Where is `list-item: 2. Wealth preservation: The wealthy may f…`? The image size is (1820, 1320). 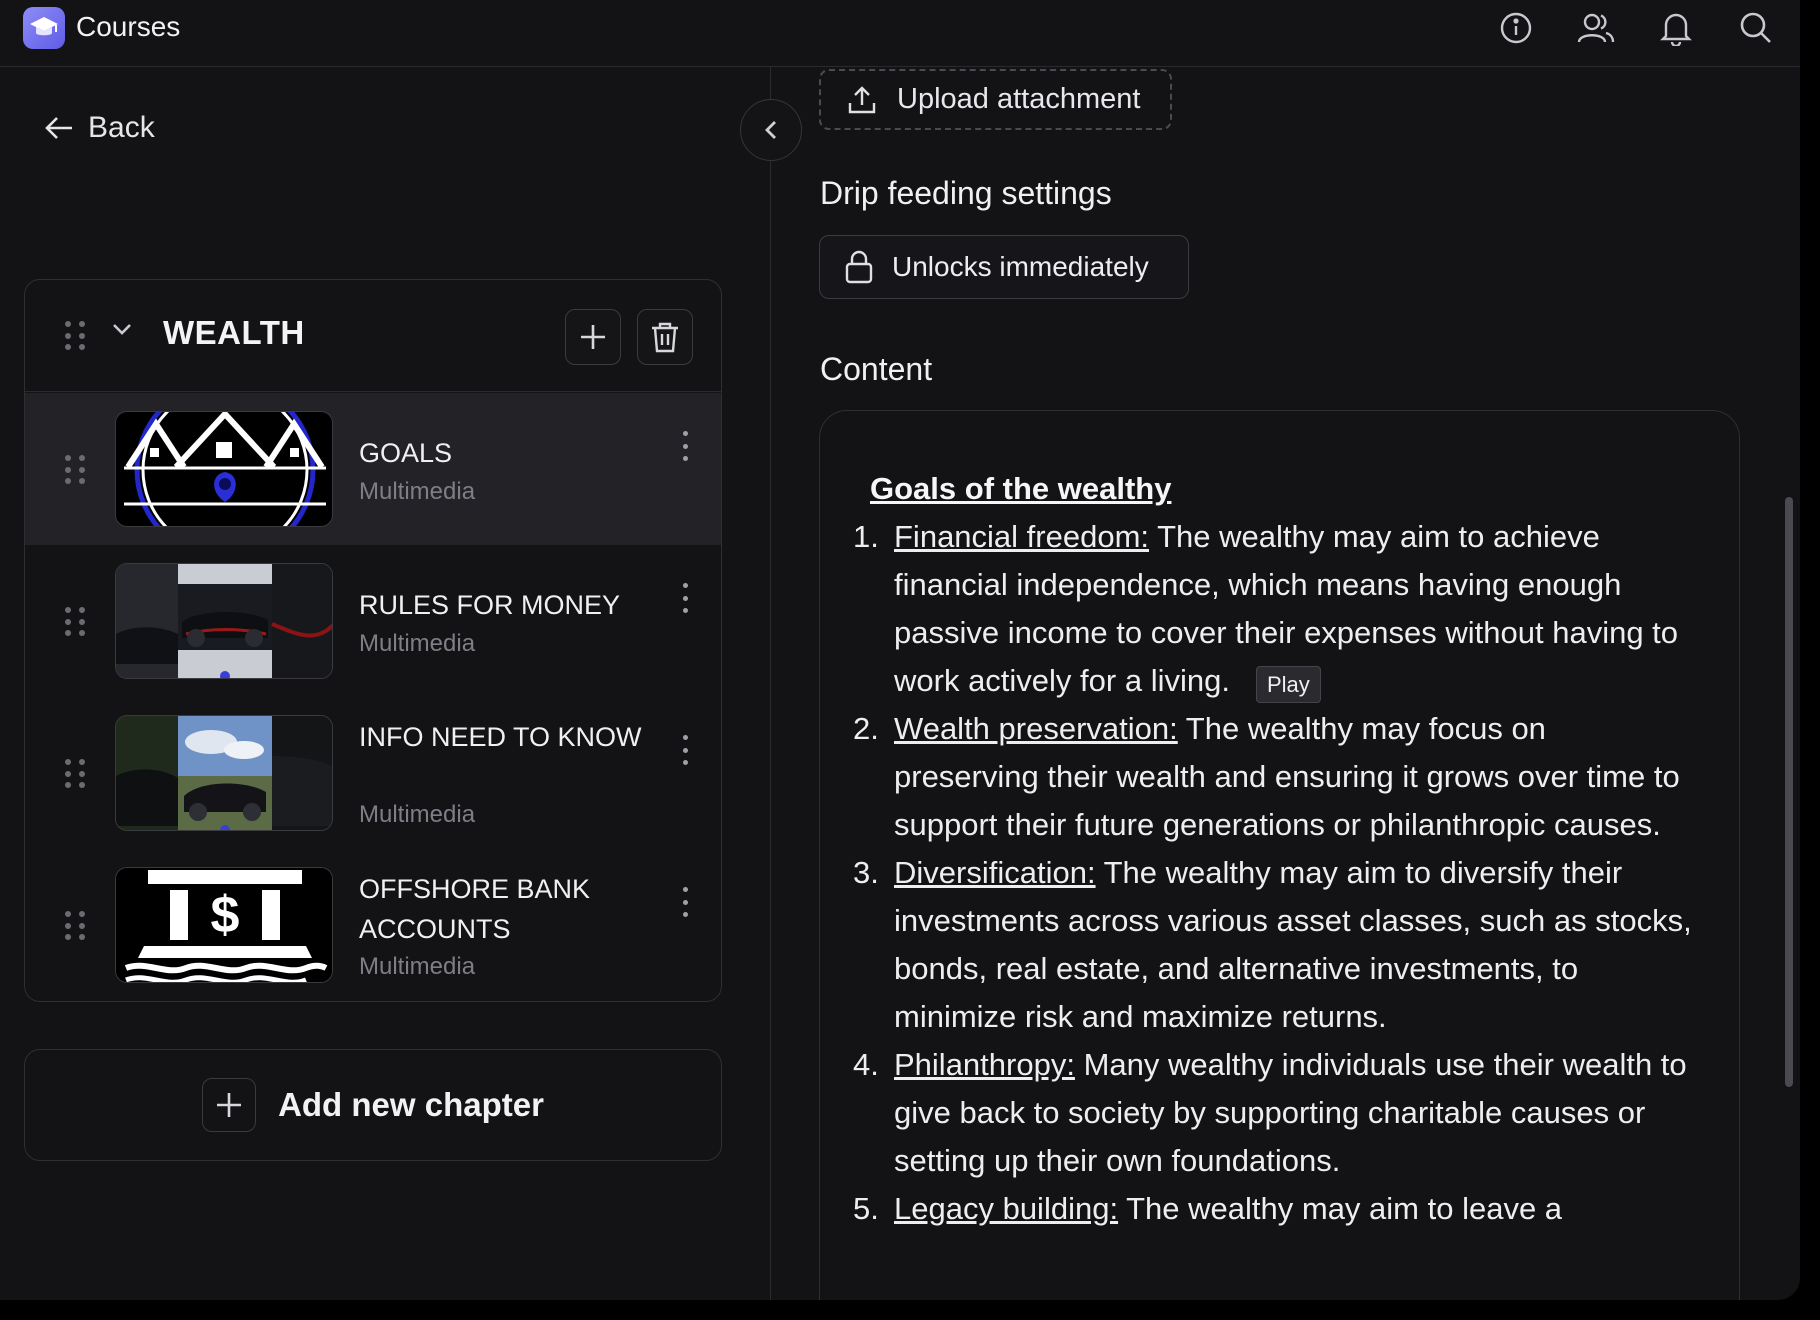
list-item: 2. Wealth preservation: The wealthy may f… is located at coordinates (1266, 776).